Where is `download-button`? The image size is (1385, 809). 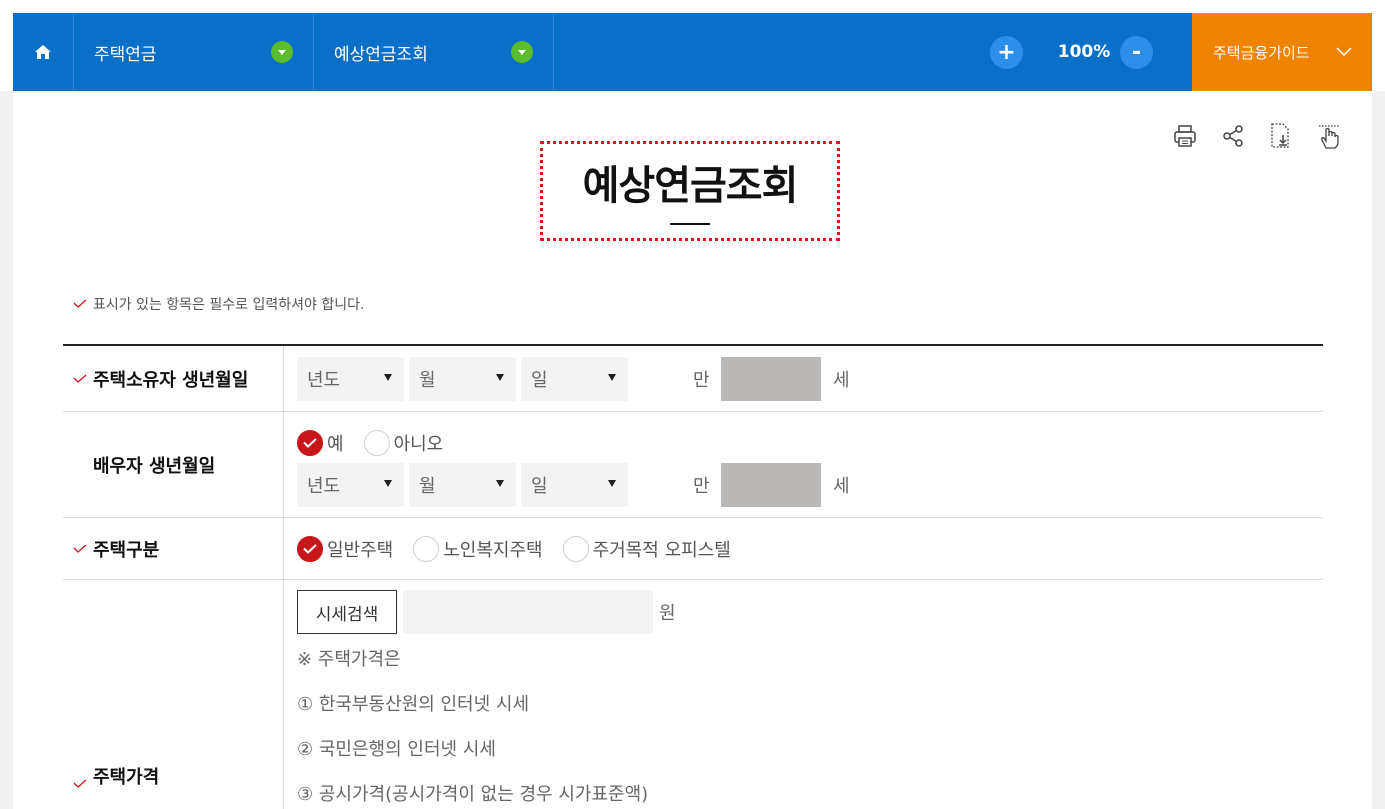
download-button is located at coordinates (1281, 136).